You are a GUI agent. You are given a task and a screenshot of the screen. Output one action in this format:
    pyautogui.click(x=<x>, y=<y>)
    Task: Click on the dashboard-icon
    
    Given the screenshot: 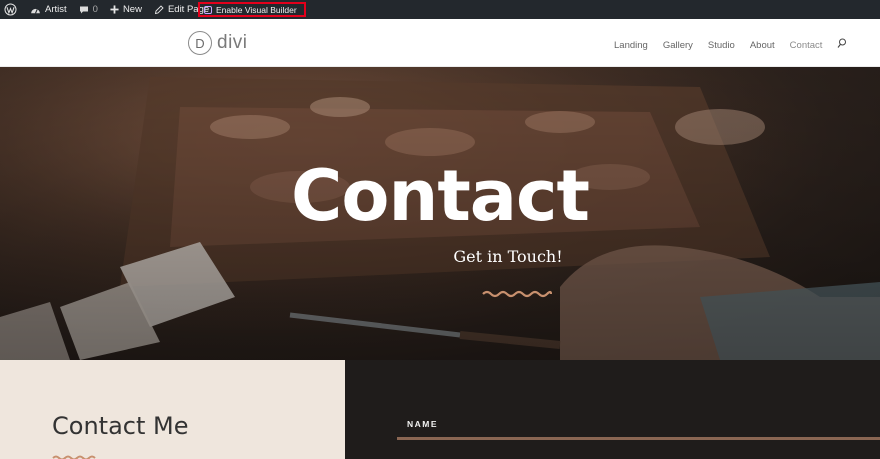 What is the action you would take?
    pyautogui.click(x=35, y=11)
    